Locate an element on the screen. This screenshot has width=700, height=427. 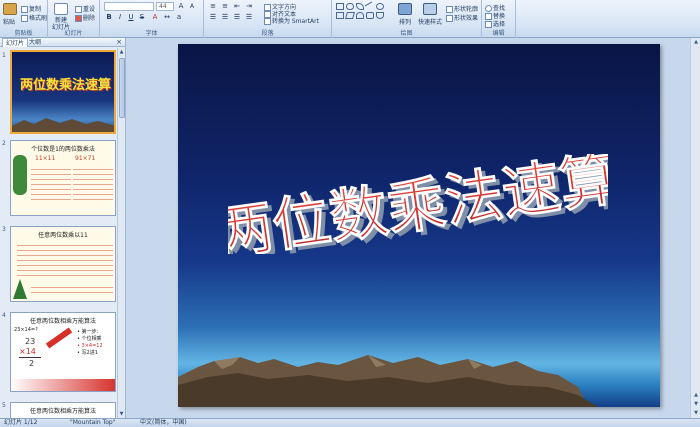
thumb-1-background: 两位数乘法速算 is located at coordinates (63, 92).